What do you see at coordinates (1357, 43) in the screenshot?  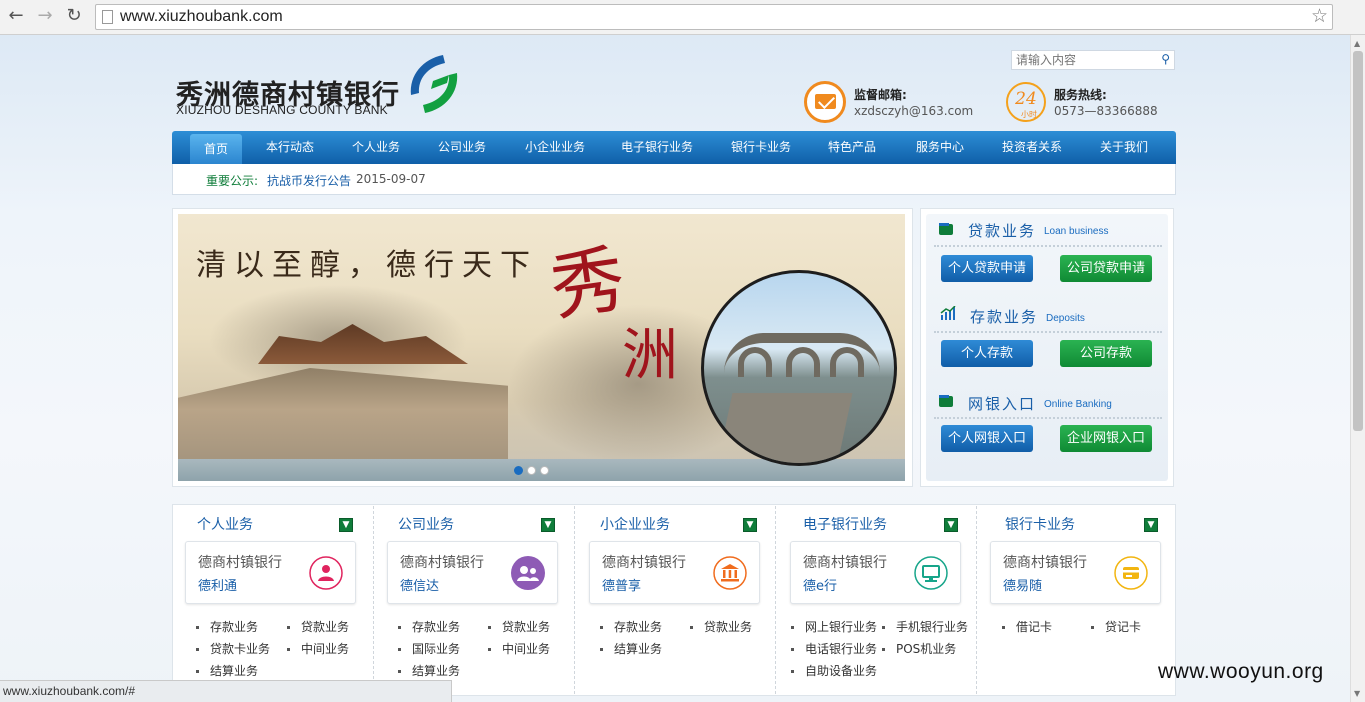 I see `scroll-up-icon: ▲` at bounding box center [1357, 43].